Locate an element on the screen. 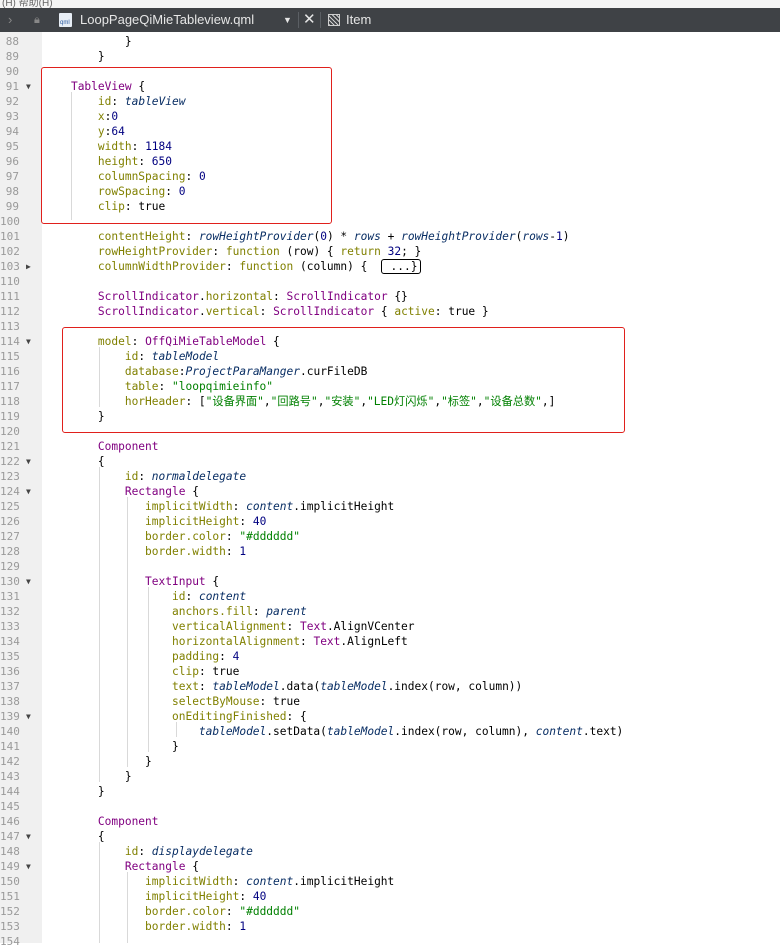 This screenshot has height=949, width=780. code-line: 88 } is located at coordinates (390, 41).